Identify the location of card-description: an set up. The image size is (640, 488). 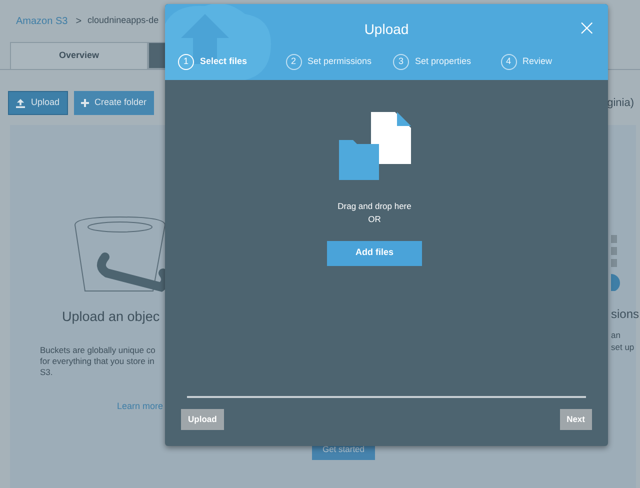
(623, 341).